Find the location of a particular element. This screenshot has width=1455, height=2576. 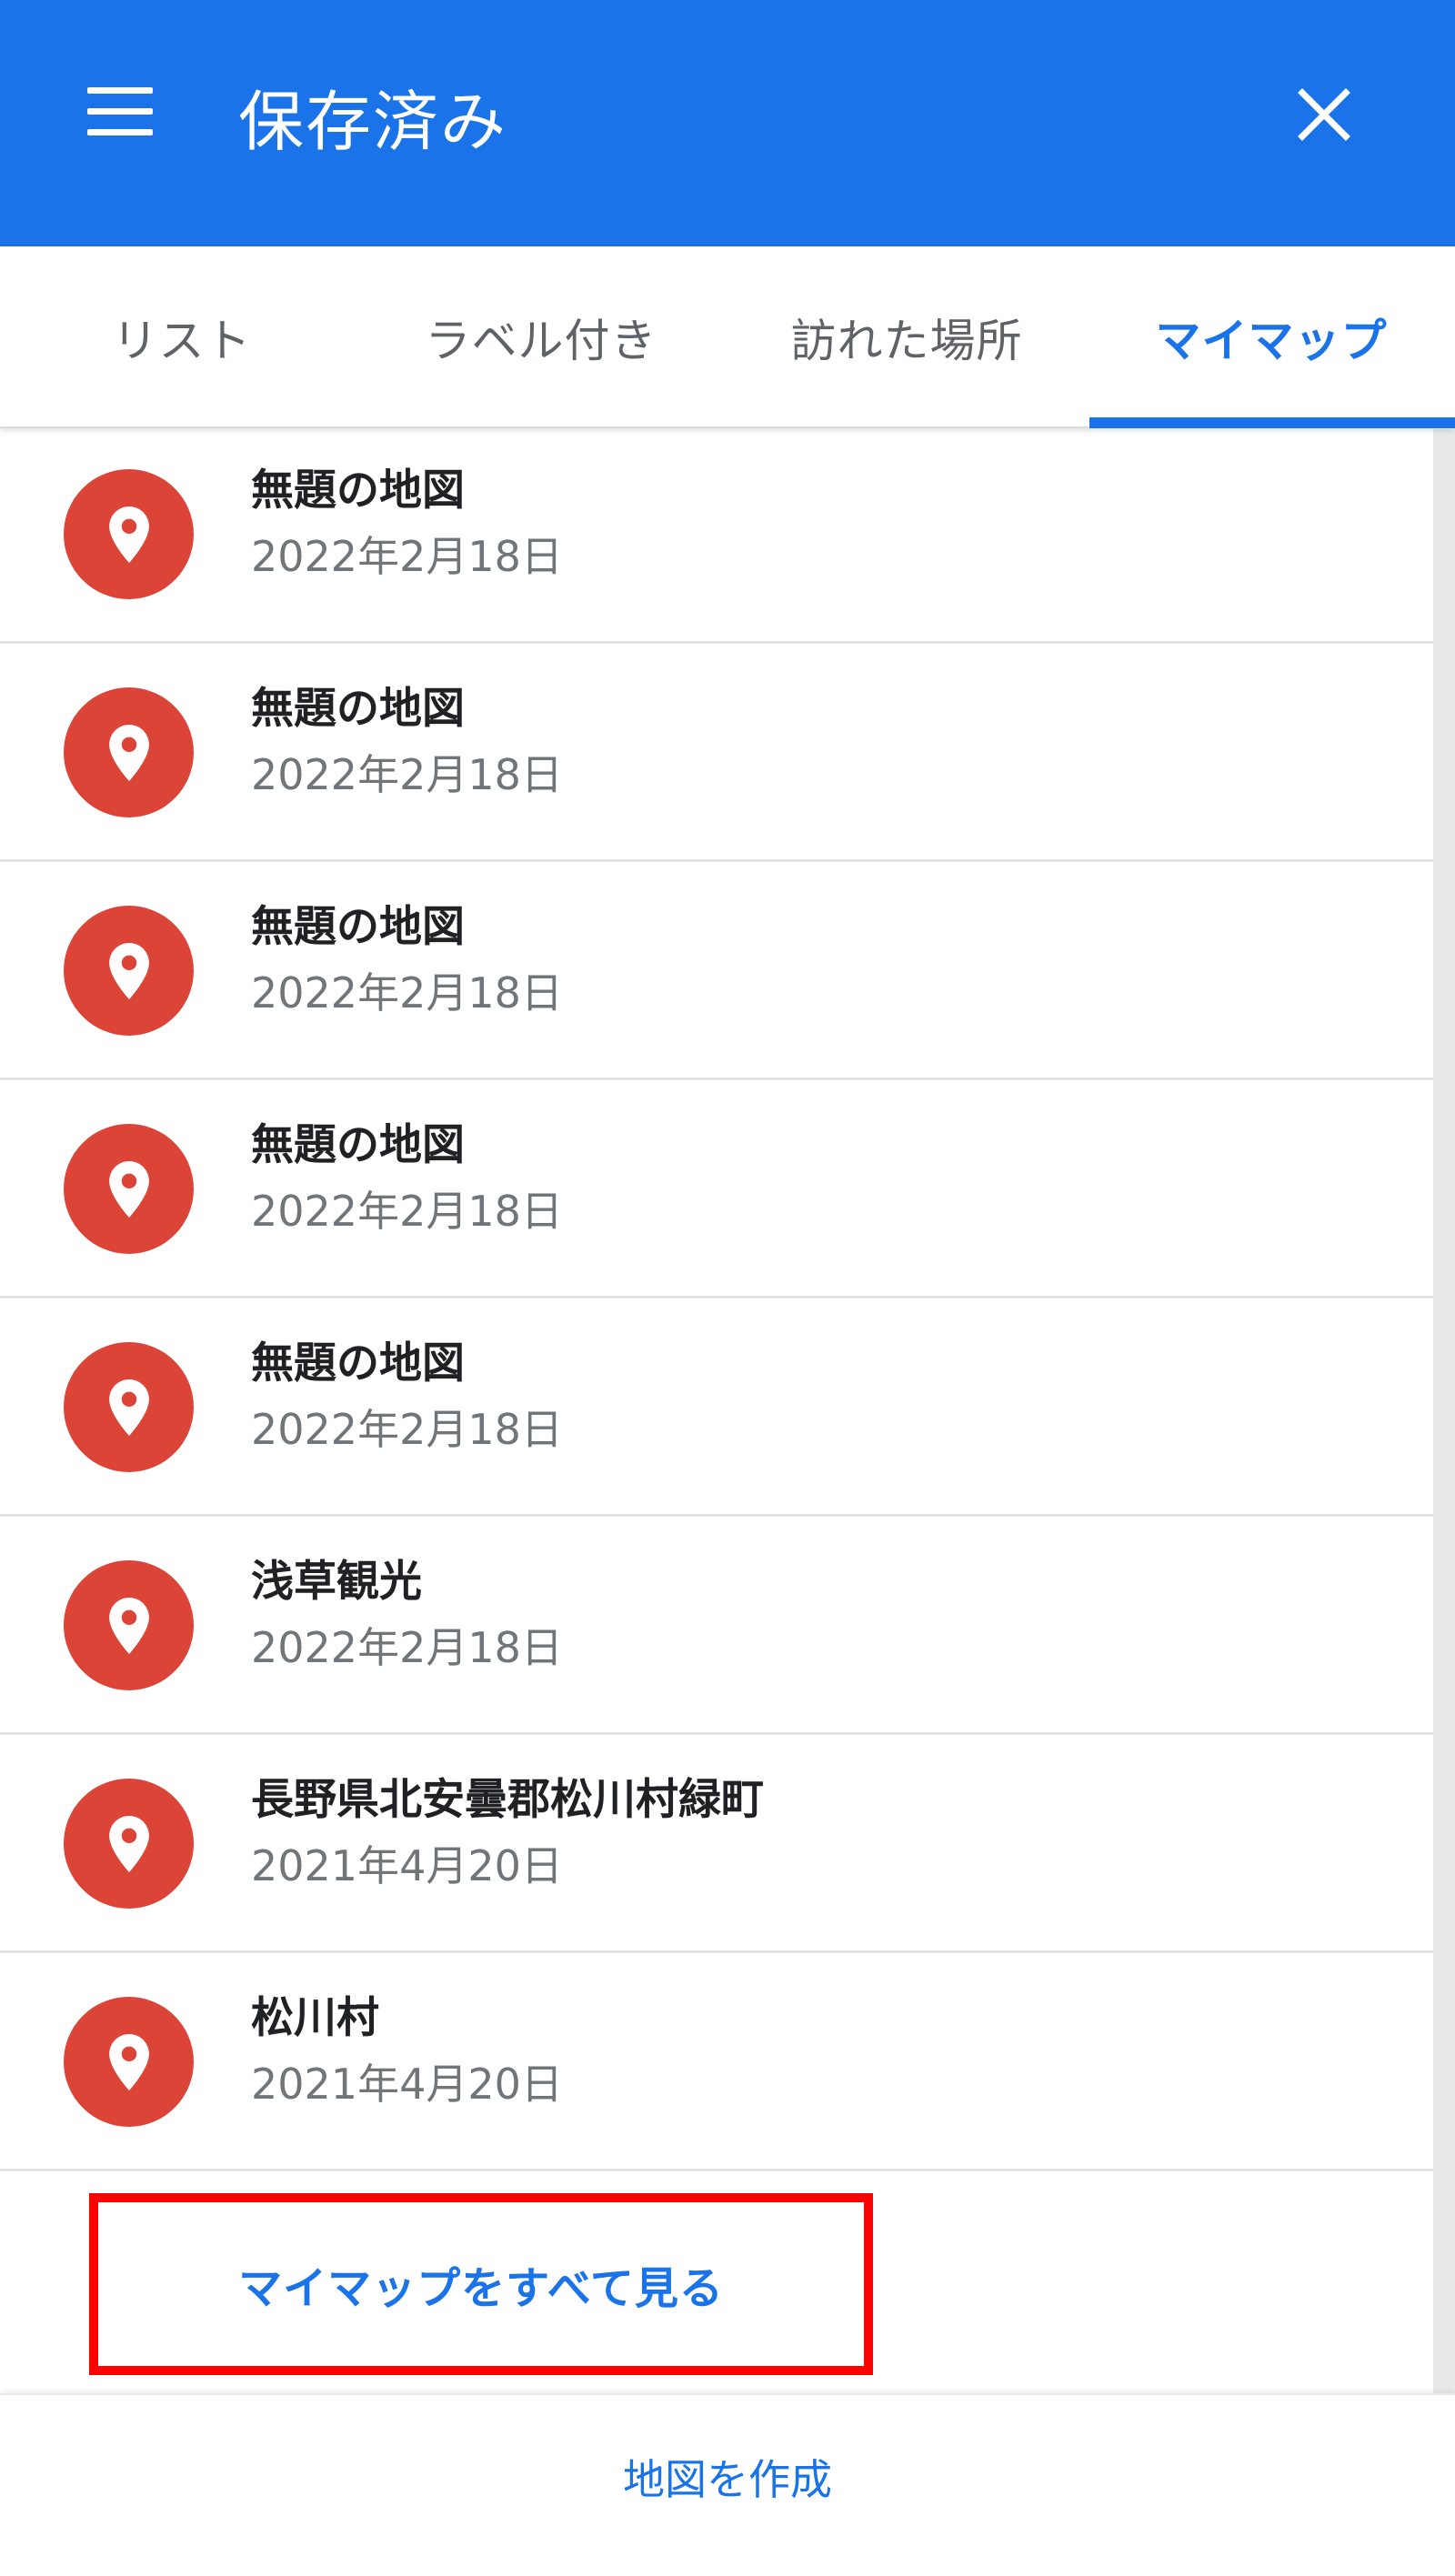

active-tab-indicator is located at coordinates (1272, 422).